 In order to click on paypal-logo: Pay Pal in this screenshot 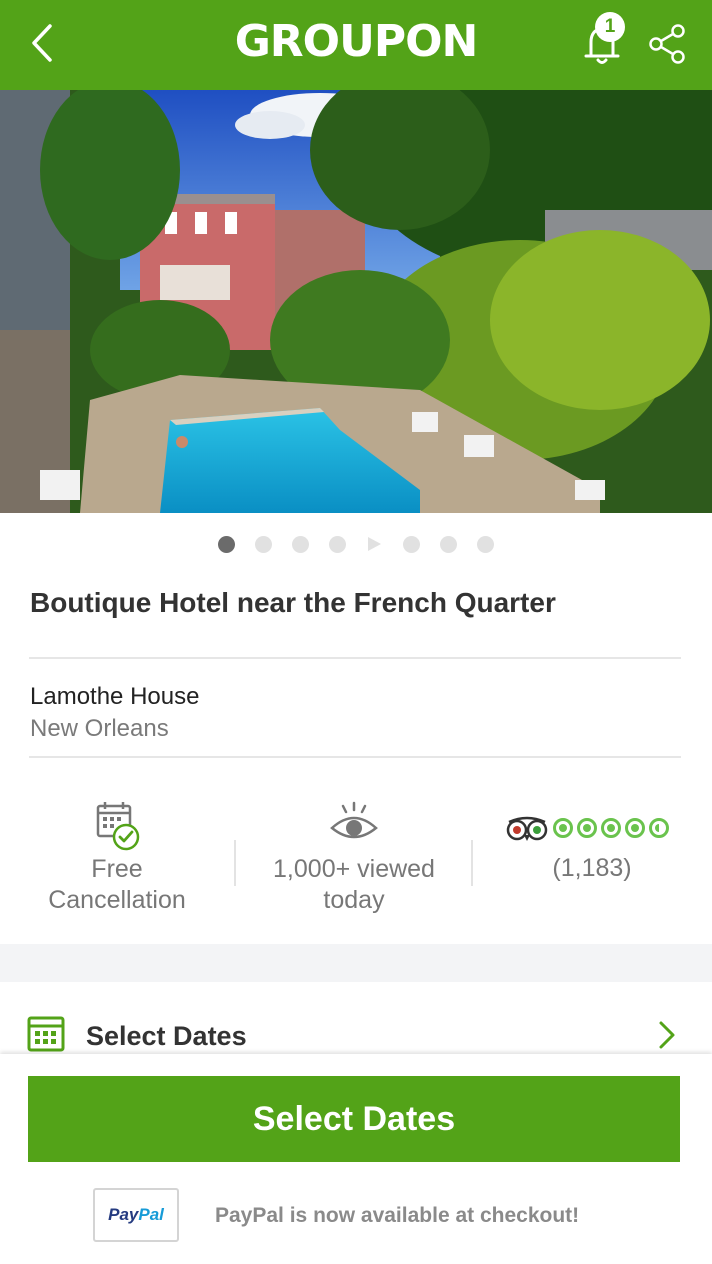, I will do `click(136, 1215)`.